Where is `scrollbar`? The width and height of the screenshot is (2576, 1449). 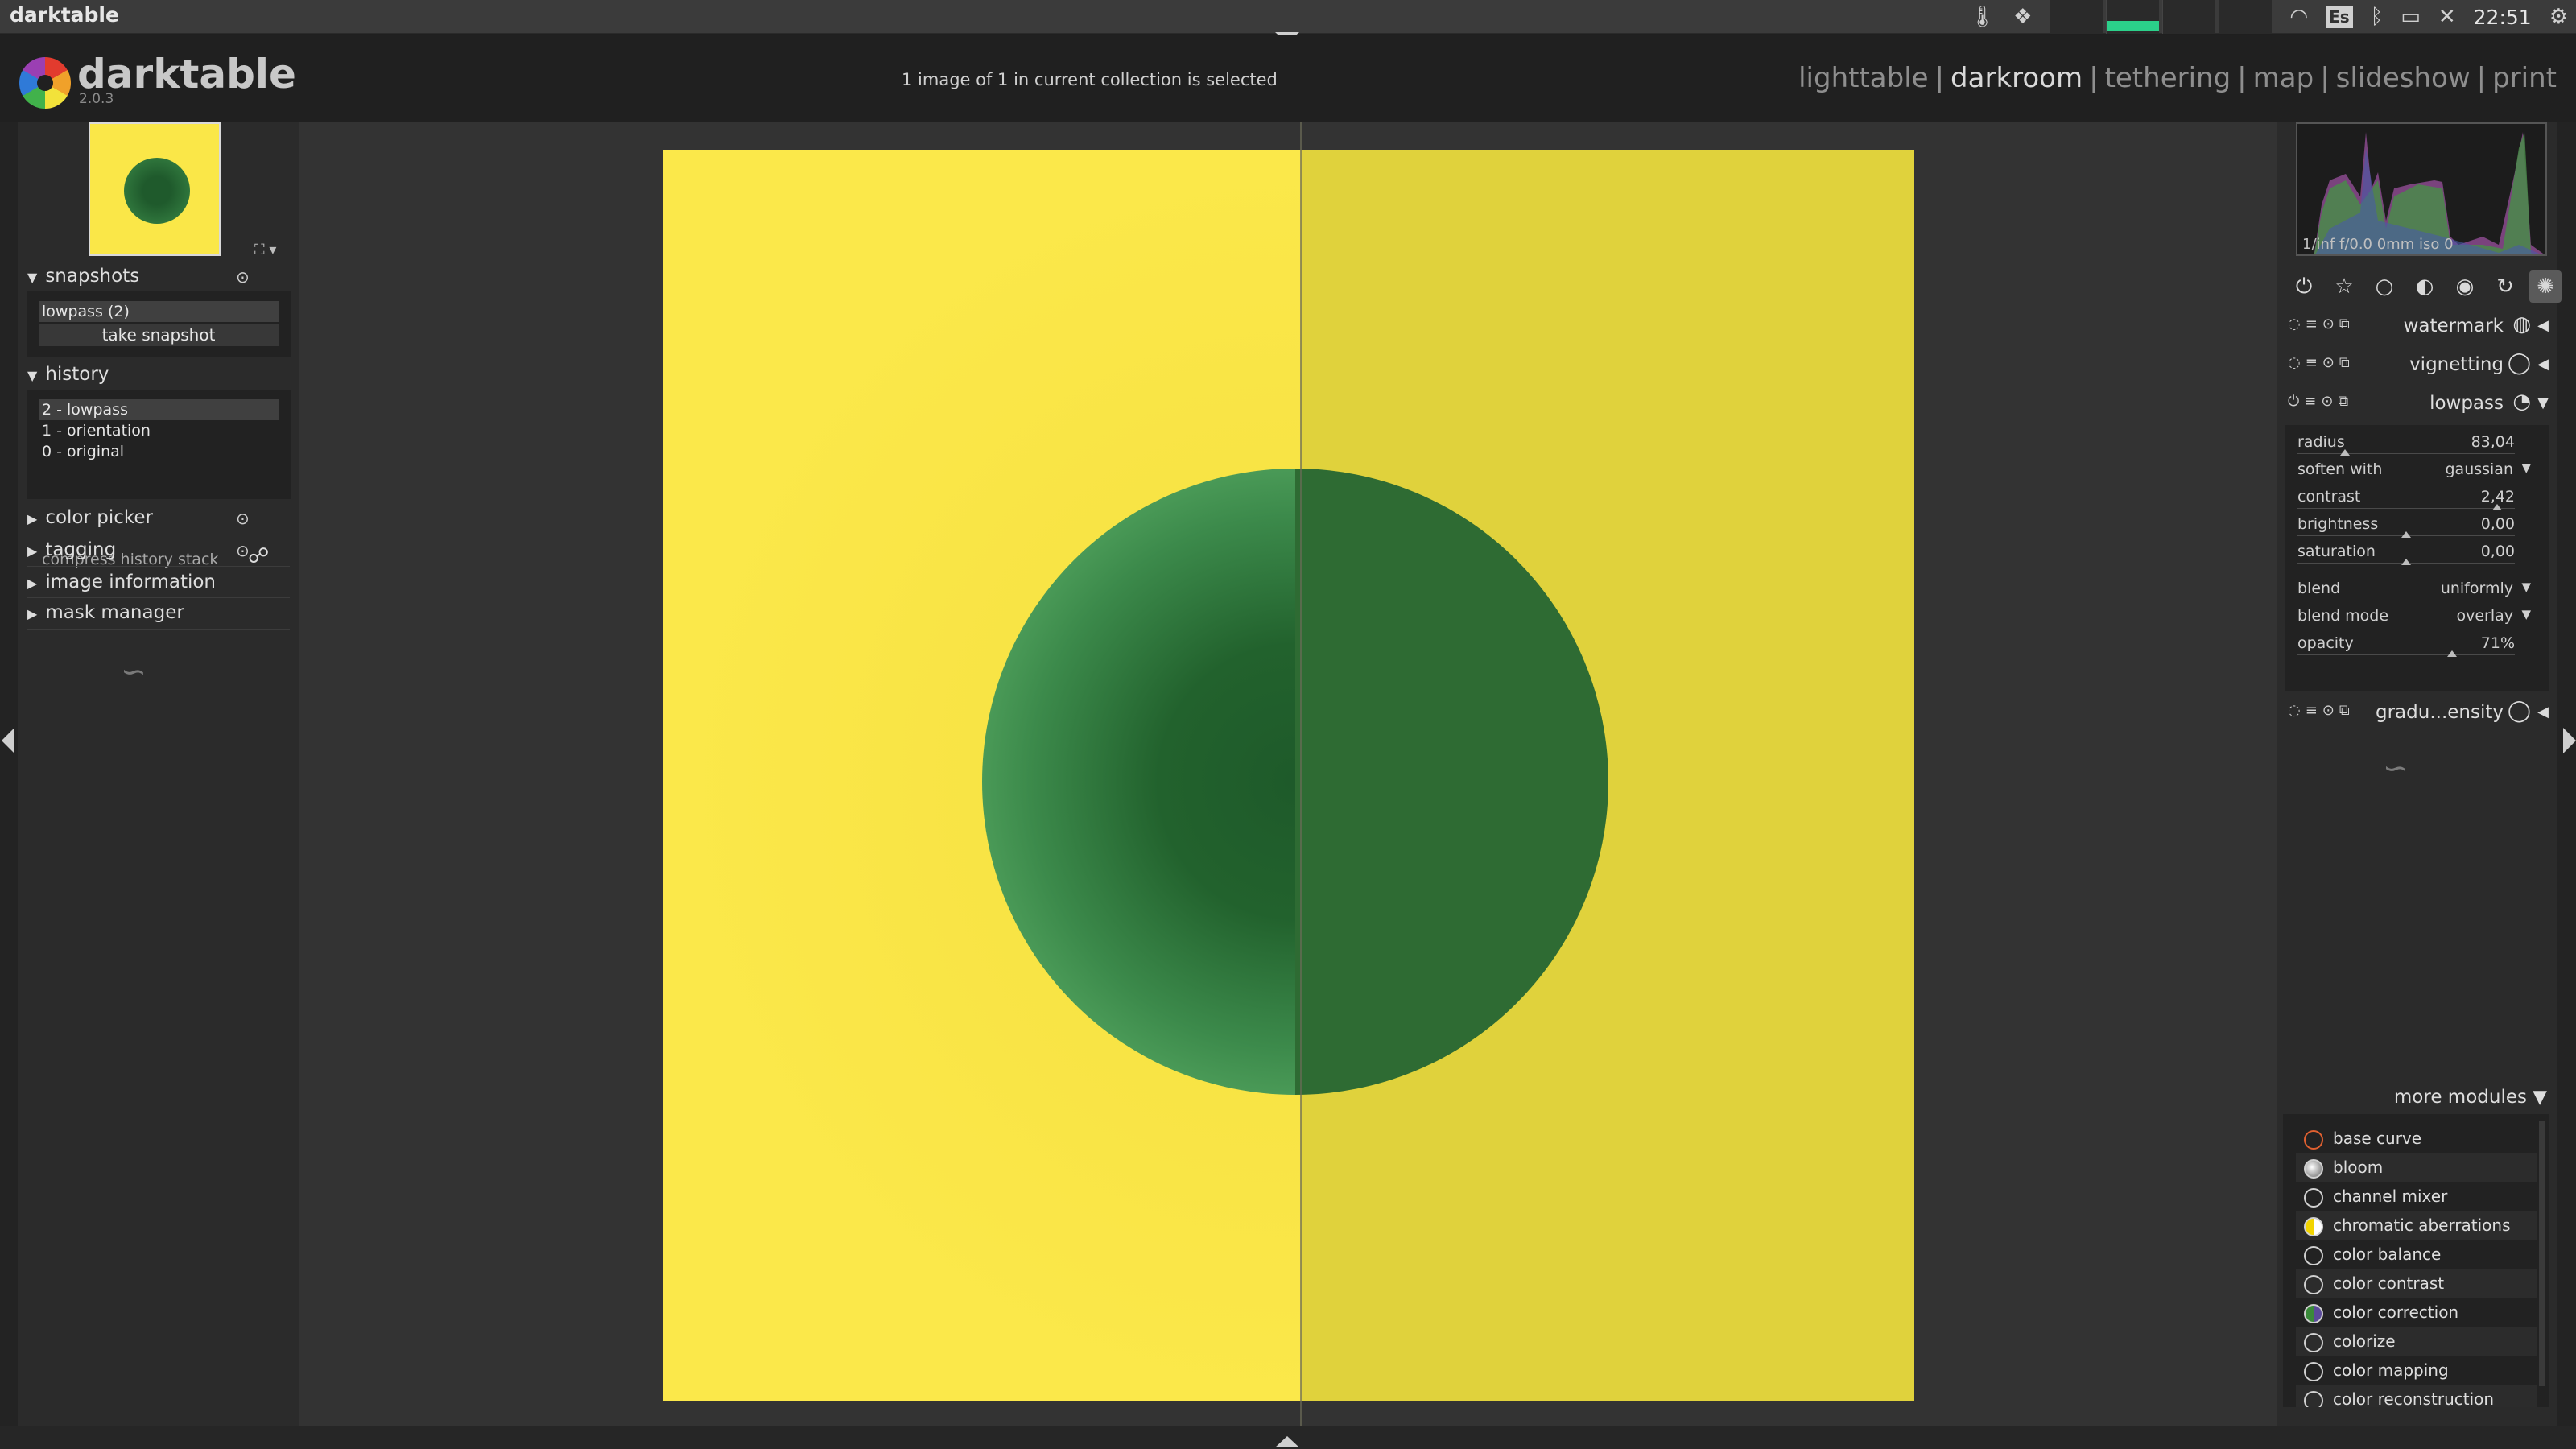 scrollbar is located at coordinates (2542, 1253).